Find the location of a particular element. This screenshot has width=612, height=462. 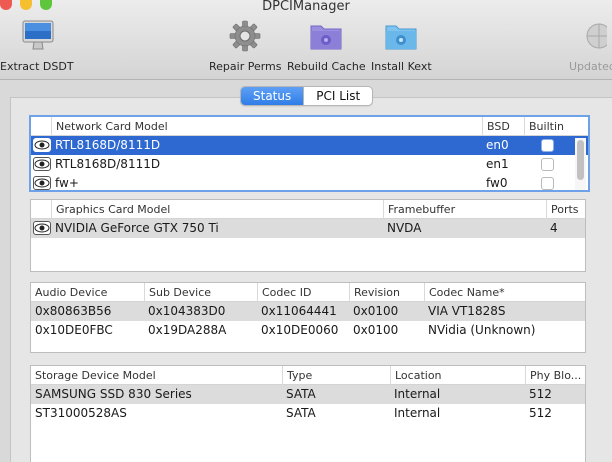

table-row: NVIDIA GeForce GTX 750 Ti NVDA 4 is located at coordinates (308, 228).